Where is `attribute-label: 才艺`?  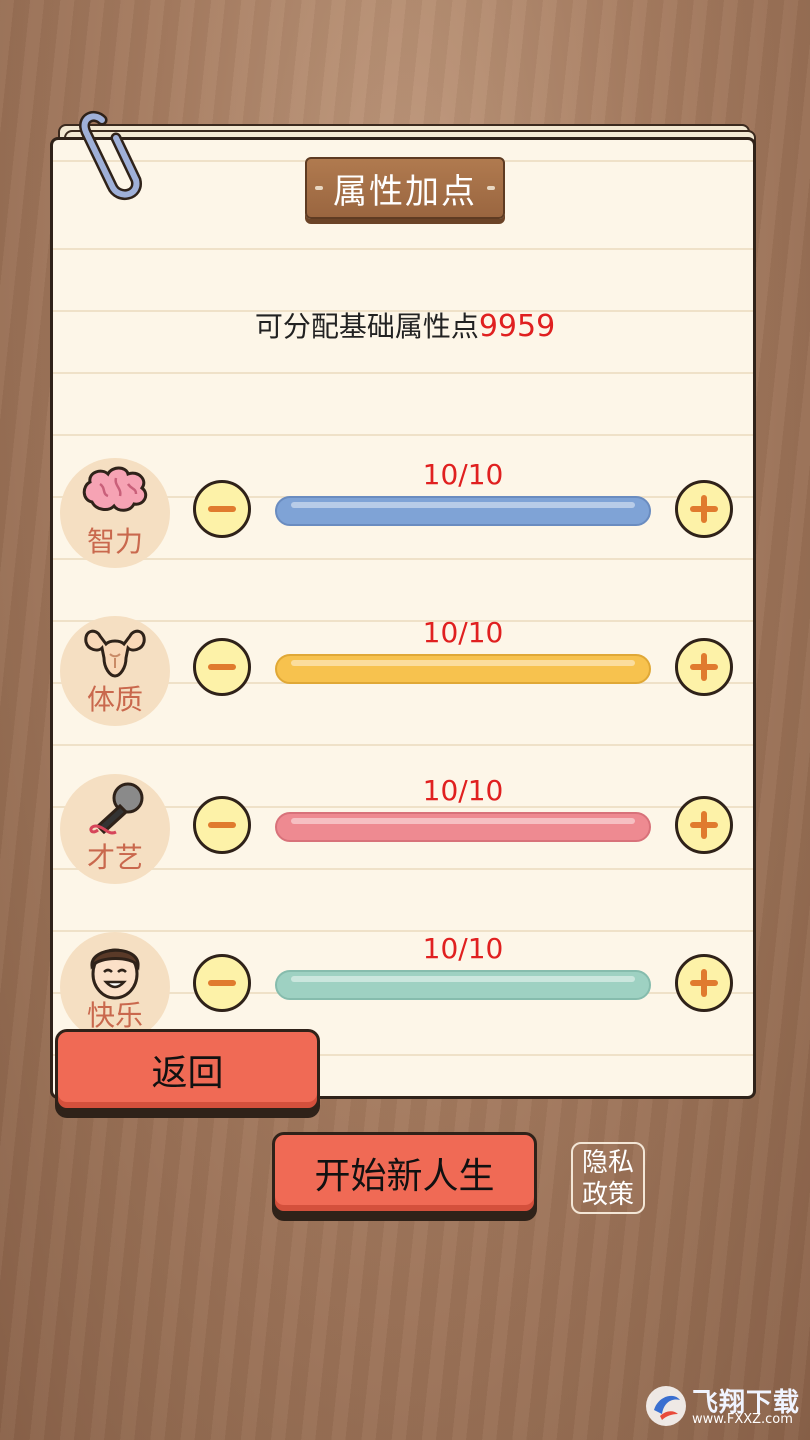 attribute-label: 才艺 is located at coordinates (114, 857).